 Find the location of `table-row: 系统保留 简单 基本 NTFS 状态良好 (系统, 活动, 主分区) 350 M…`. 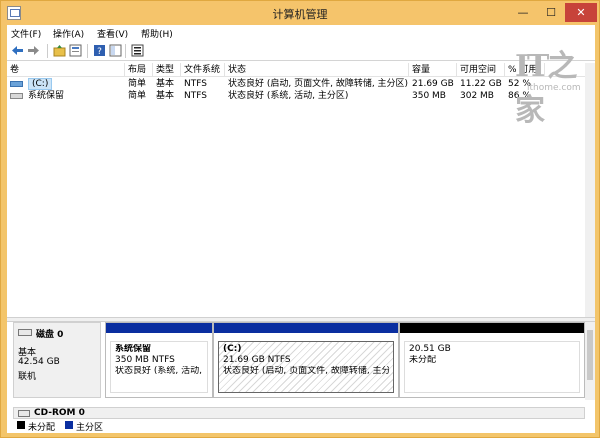

table-row: 系统保留 简单 基本 NTFS 状态良好 (系统, 活动, 主分区) 350 M… is located at coordinates (296, 96).